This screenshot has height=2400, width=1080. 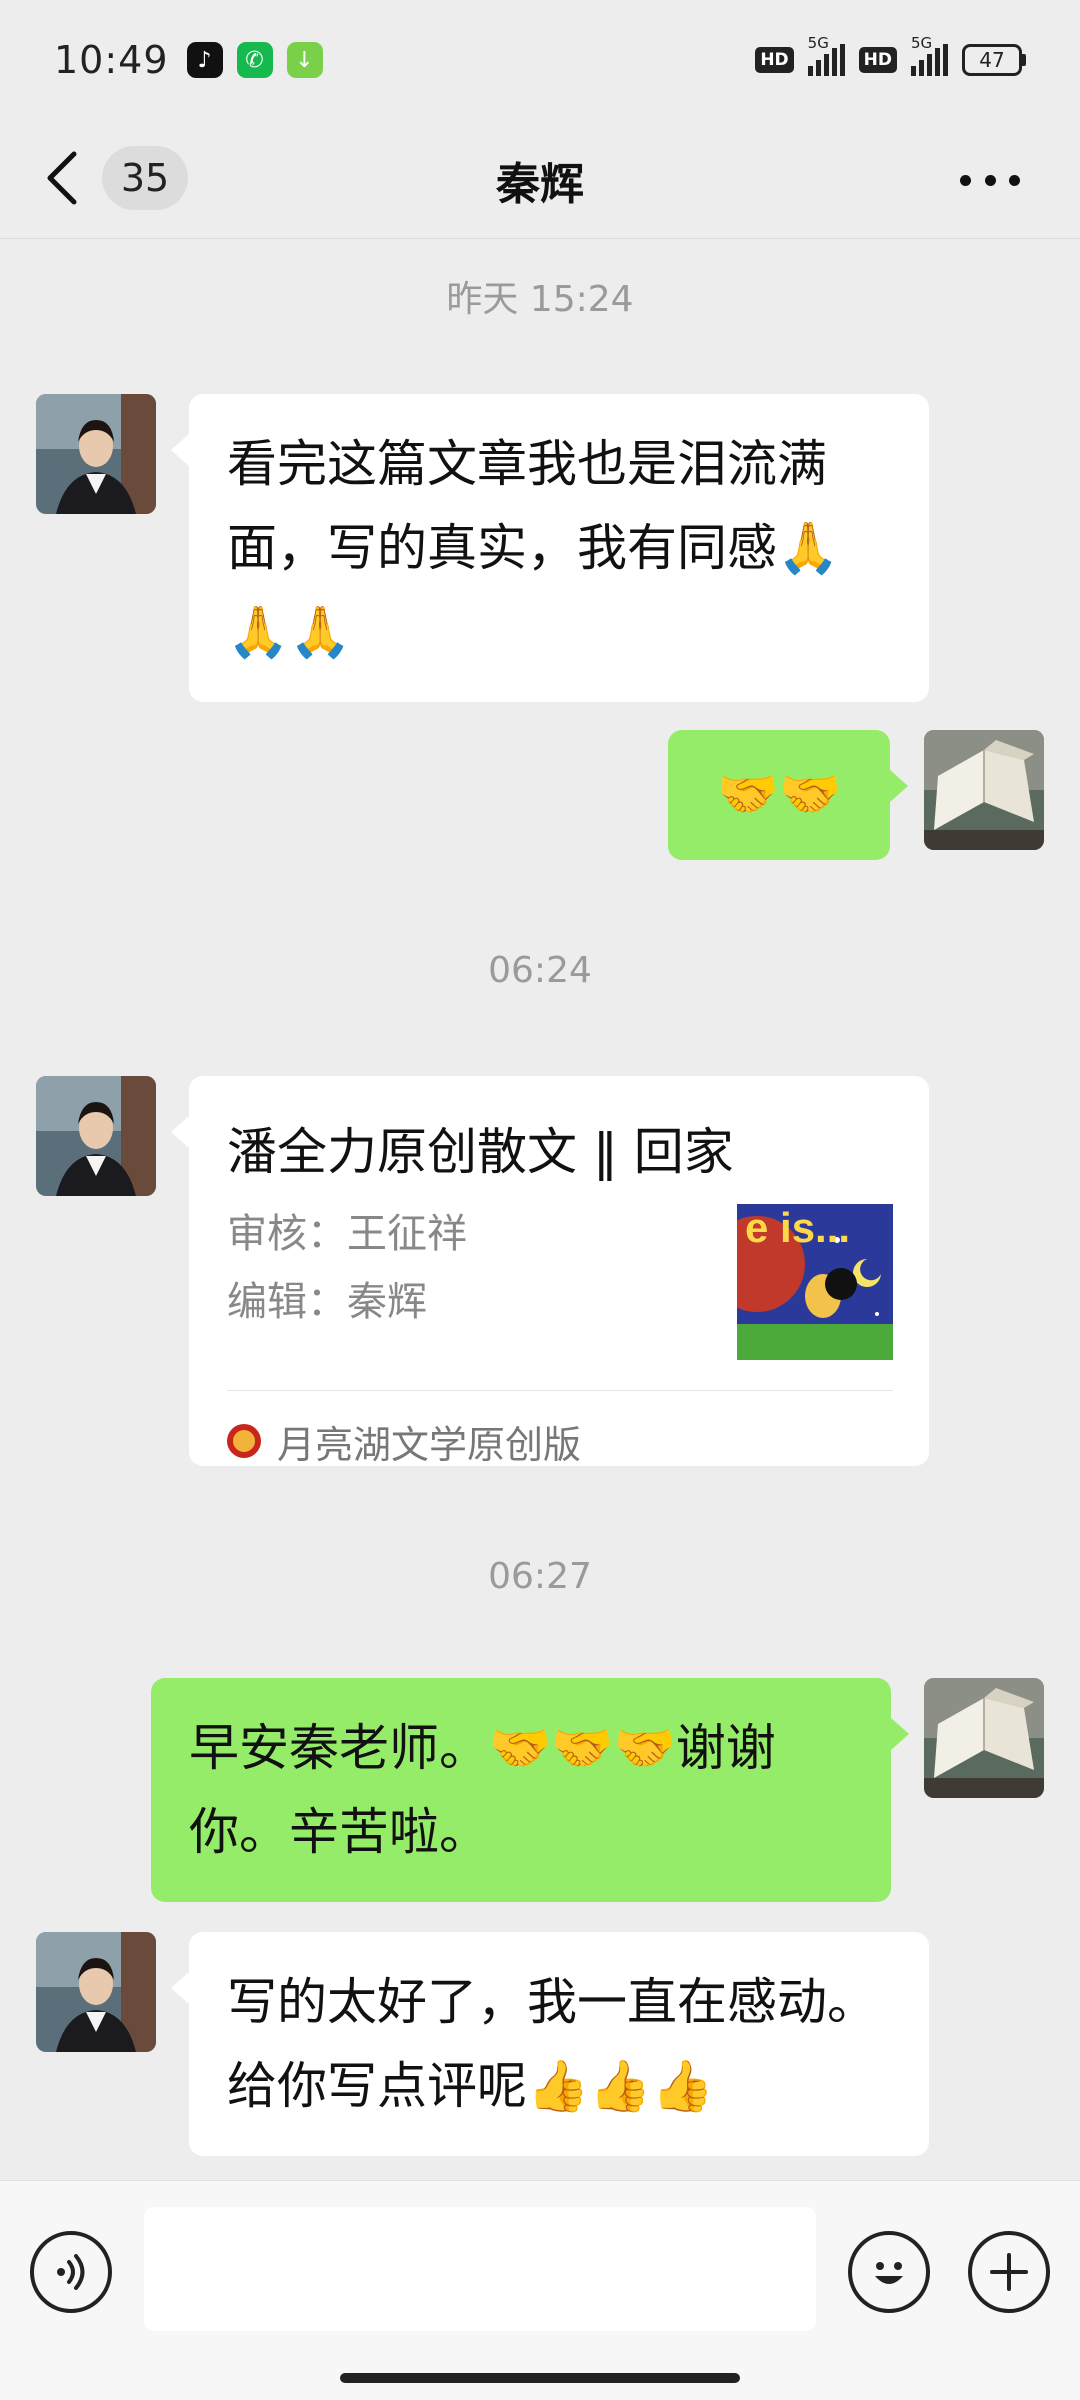 I want to click on chat-title: 秦辉, so click(x=540, y=184).